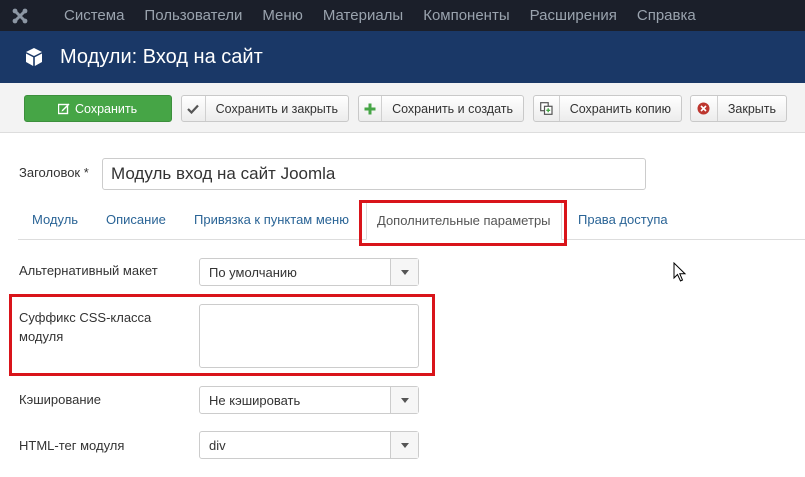 Image resolution: width=805 pixels, height=477 pixels. I want to click on save-copy-button: Сохранить копию, so click(607, 108).